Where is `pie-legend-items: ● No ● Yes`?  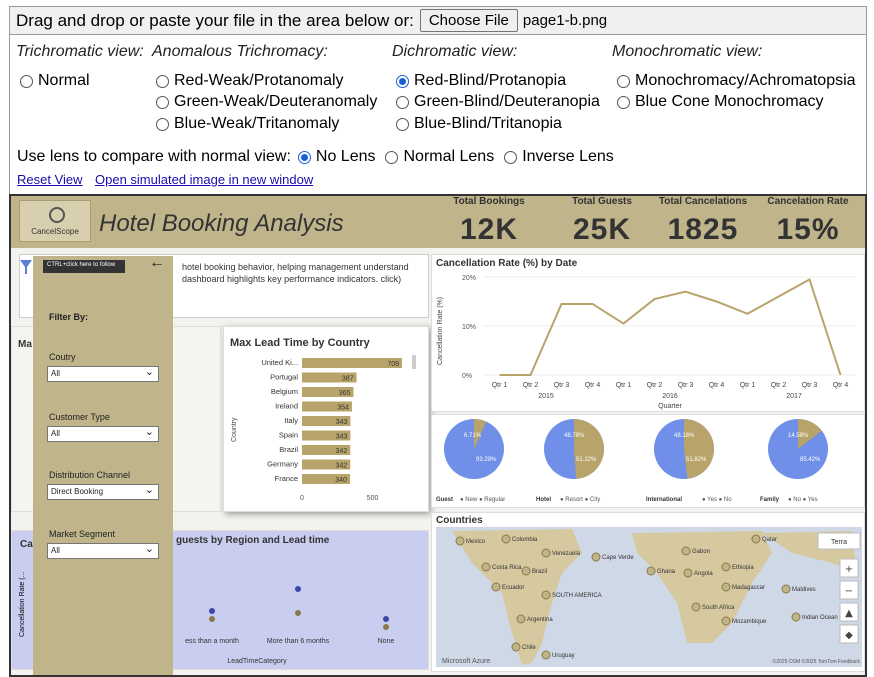
pie-legend-items: ● No ● Yes is located at coordinates (803, 500).